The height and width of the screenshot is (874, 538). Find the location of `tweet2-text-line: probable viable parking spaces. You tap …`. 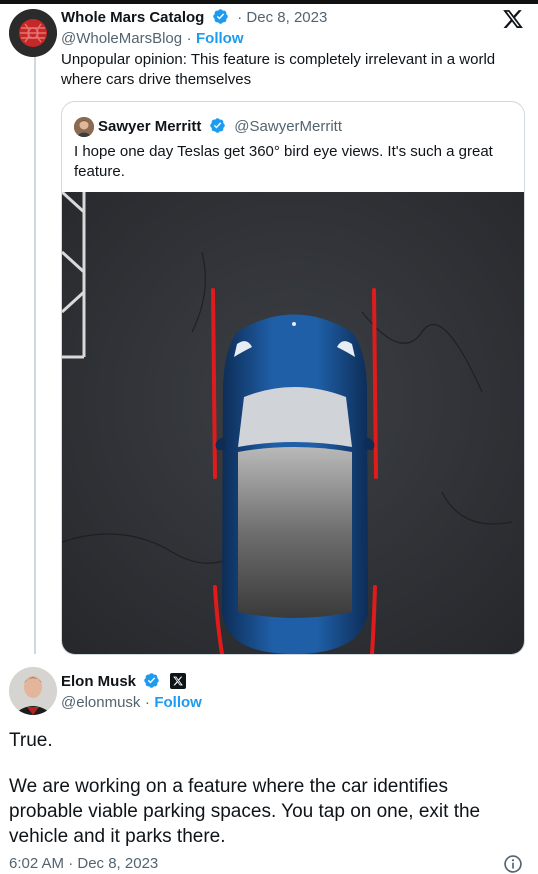

tweet2-text-line: probable viable parking spaces. You tap … is located at coordinates (245, 811).